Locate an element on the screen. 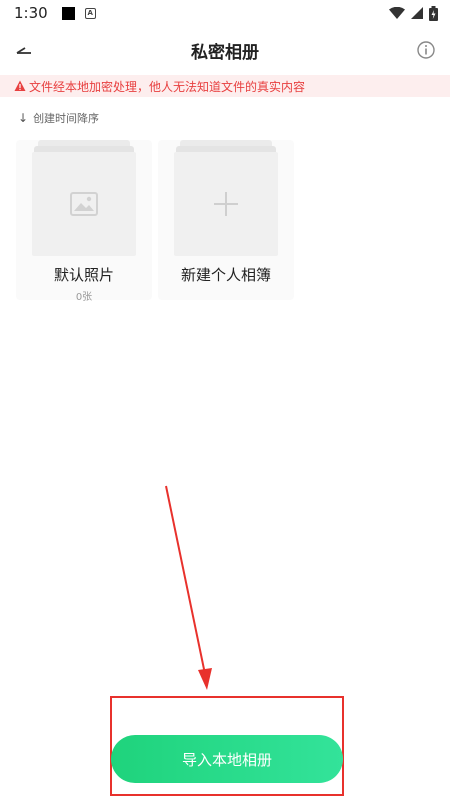  album-card-default: 默认照片 0张 is located at coordinates (84, 221).